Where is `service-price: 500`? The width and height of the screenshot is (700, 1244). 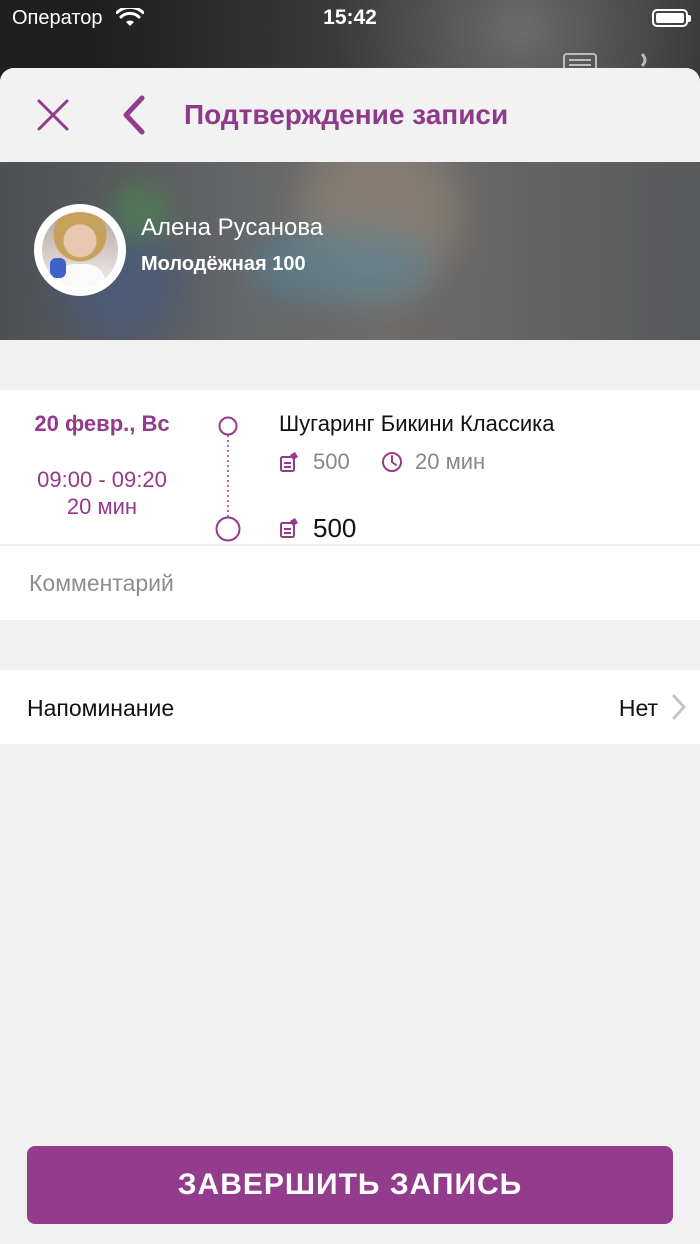 service-price: 500 is located at coordinates (331, 461).